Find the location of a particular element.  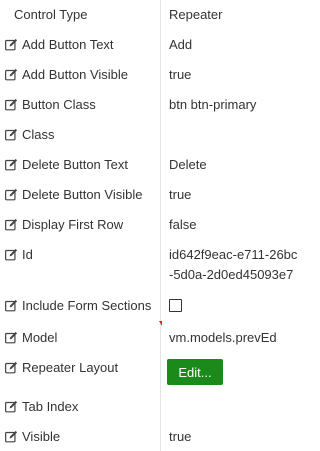

property-name: Delete Button Visible is located at coordinates (82, 194).